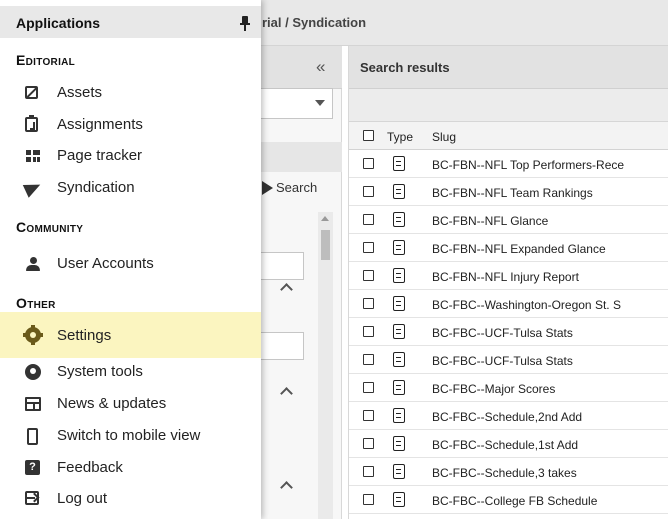  Describe the element at coordinates (33, 188) in the screenshot. I see `send-icon` at that location.